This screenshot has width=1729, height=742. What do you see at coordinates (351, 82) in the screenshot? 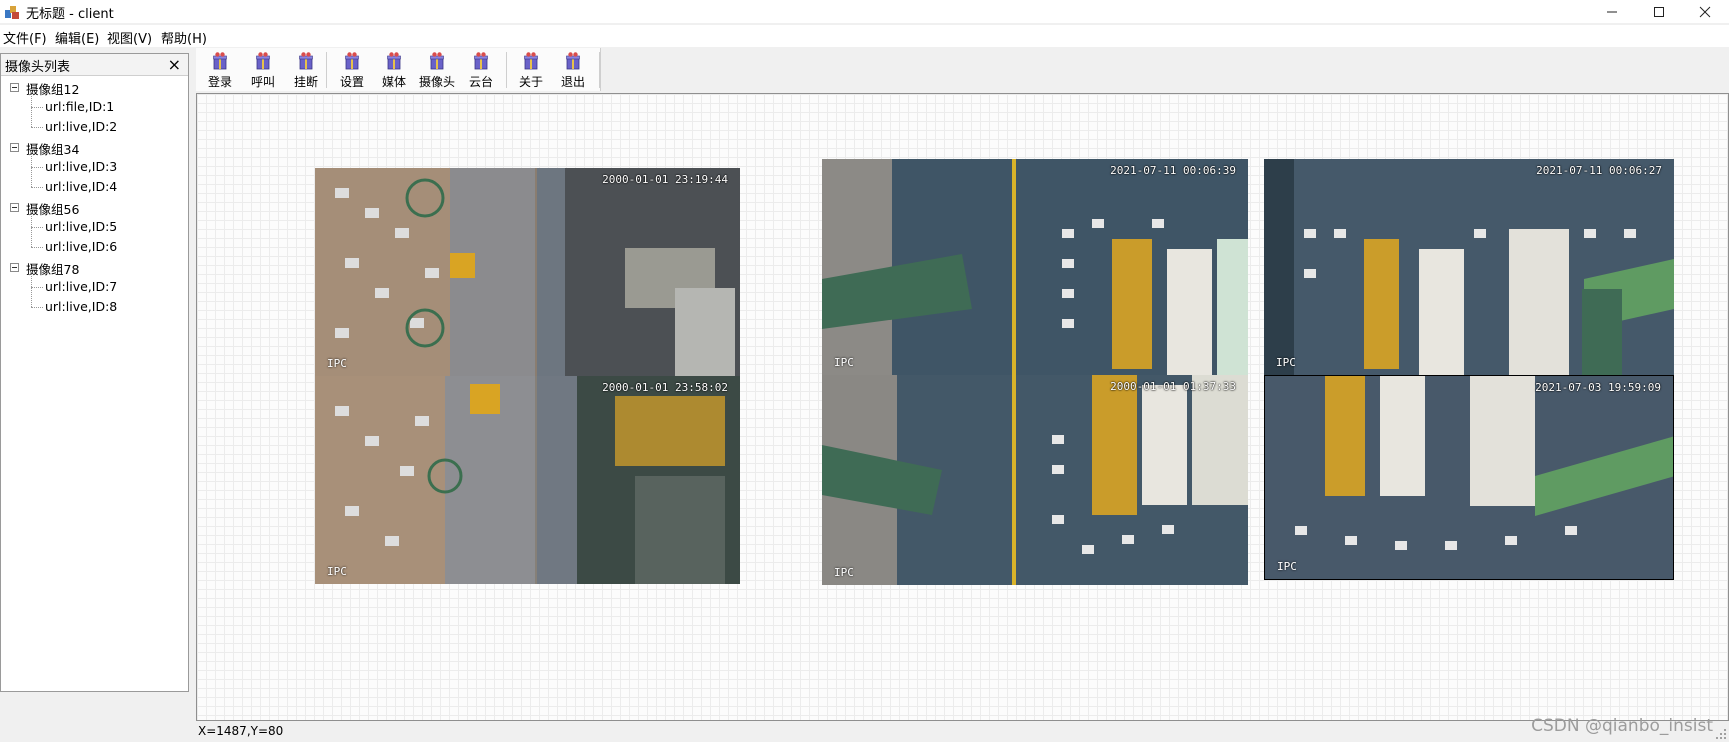
I see `toolbar-button-label: 设置` at bounding box center [351, 82].